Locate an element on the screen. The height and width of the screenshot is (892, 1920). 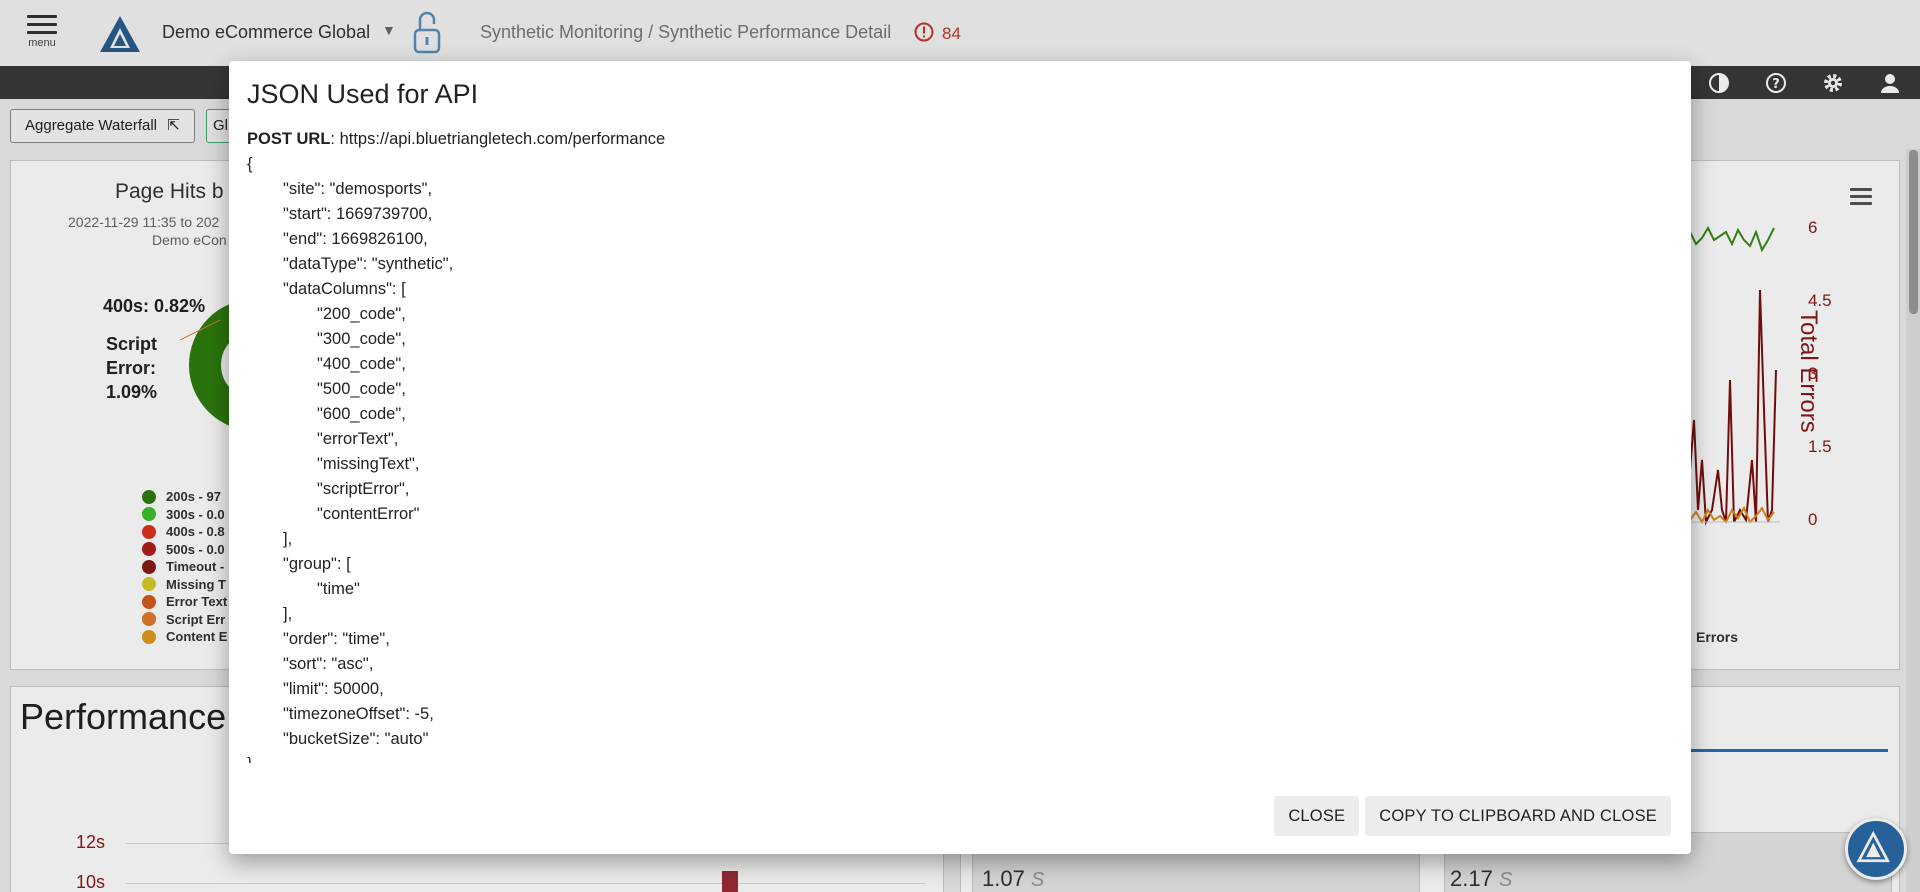
json-line: "site": "demosports", is located at coordinates (358, 189).